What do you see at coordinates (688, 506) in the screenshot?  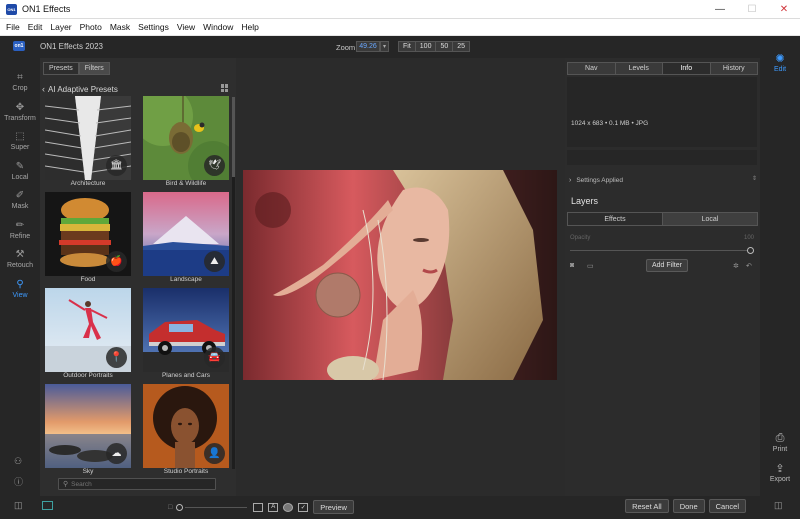 I see `done-button: Done` at bounding box center [688, 506].